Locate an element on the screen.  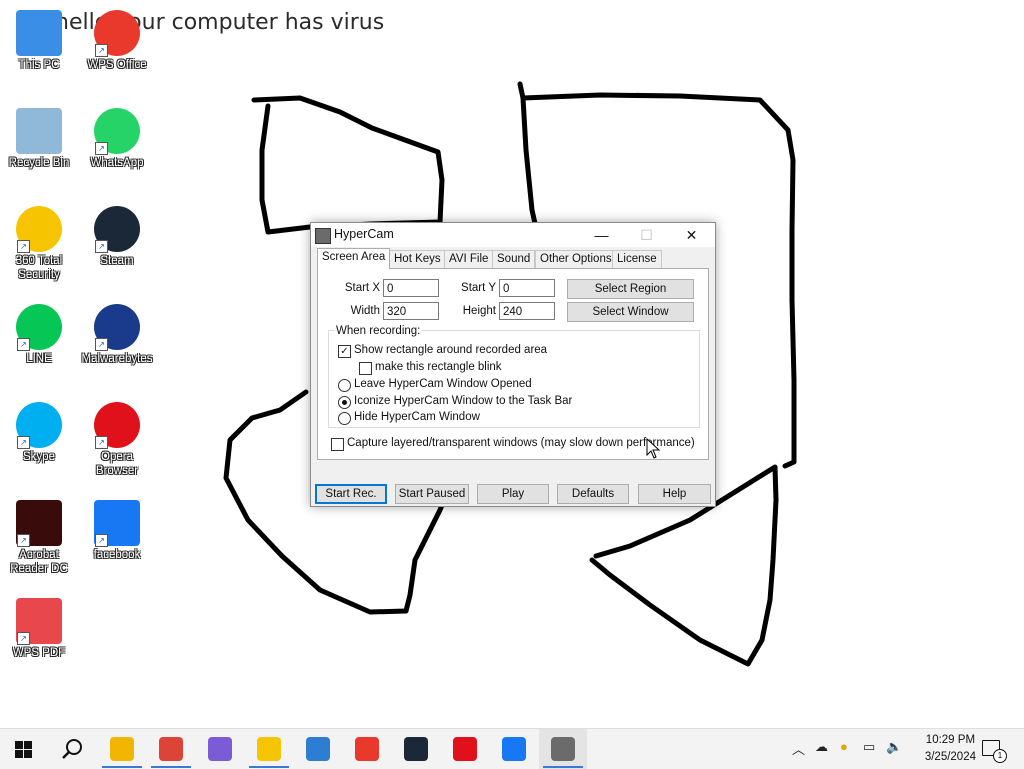
hide-window-label: Hide HyperCam Window is located at coordinates (417, 417).